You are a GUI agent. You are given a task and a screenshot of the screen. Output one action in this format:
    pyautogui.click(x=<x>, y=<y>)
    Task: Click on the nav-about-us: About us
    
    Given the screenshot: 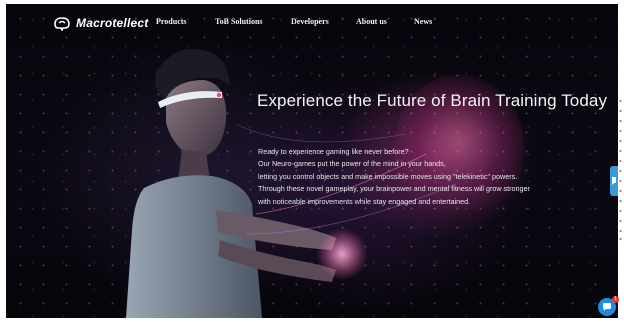 What is the action you would take?
    pyautogui.click(x=371, y=21)
    